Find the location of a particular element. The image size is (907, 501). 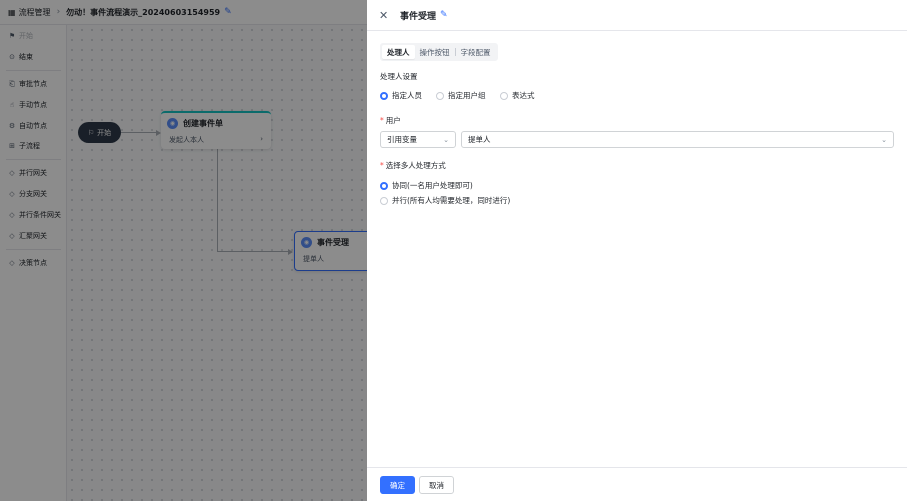

radio-collaborative: 协同(一名用户处理即可) is located at coordinates (426, 185).